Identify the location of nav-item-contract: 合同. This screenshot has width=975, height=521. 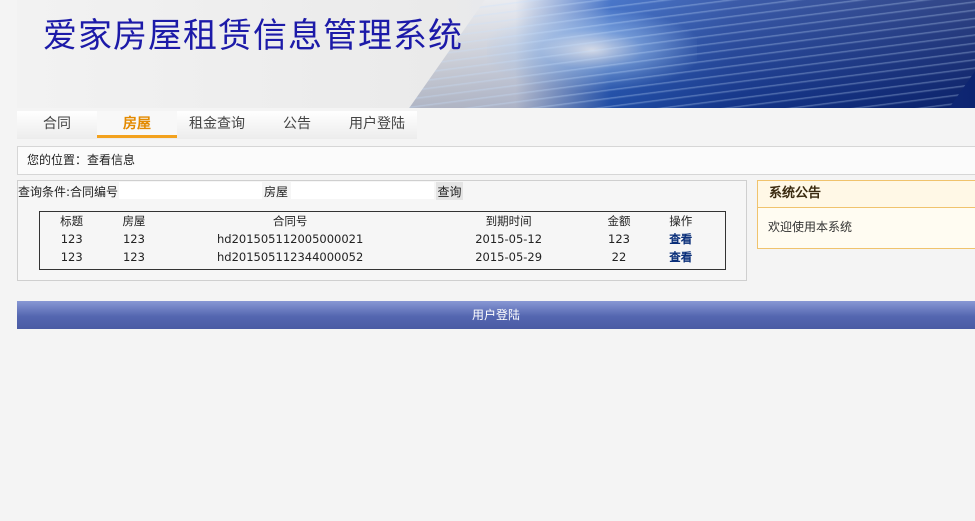
(57, 124).